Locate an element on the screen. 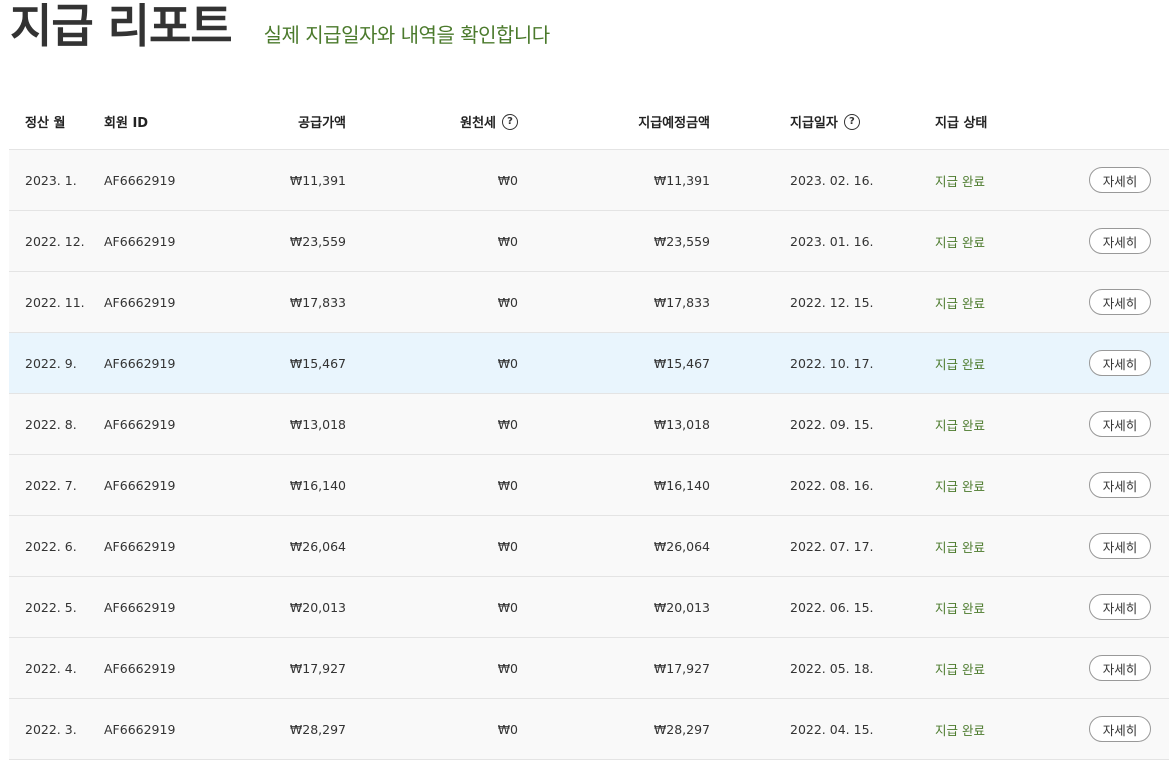 The width and height of the screenshot is (1173, 764). col-header-month: 정산 월 is located at coordinates (45, 123).